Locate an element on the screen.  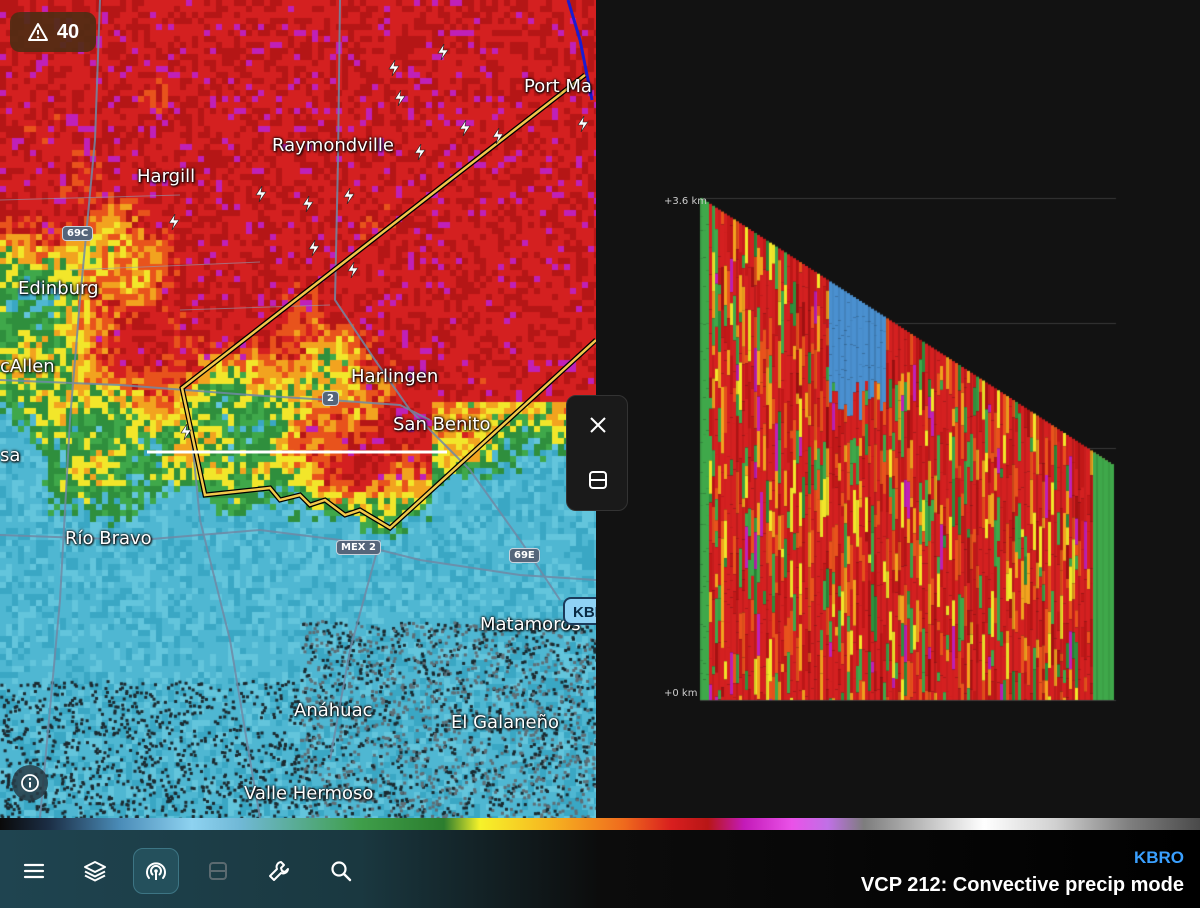
info-icon is located at coordinates (30, 783).